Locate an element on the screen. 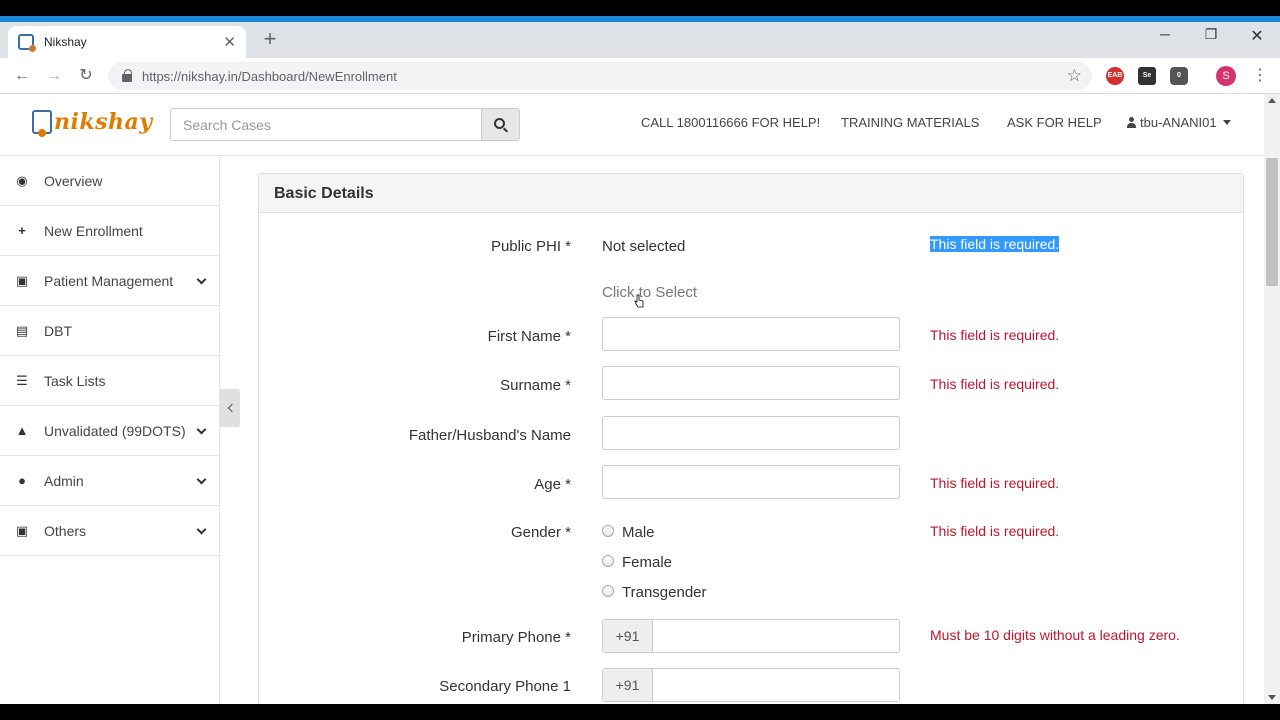 The width and height of the screenshot is (1280, 720). lock-icon is located at coordinates (127, 75).